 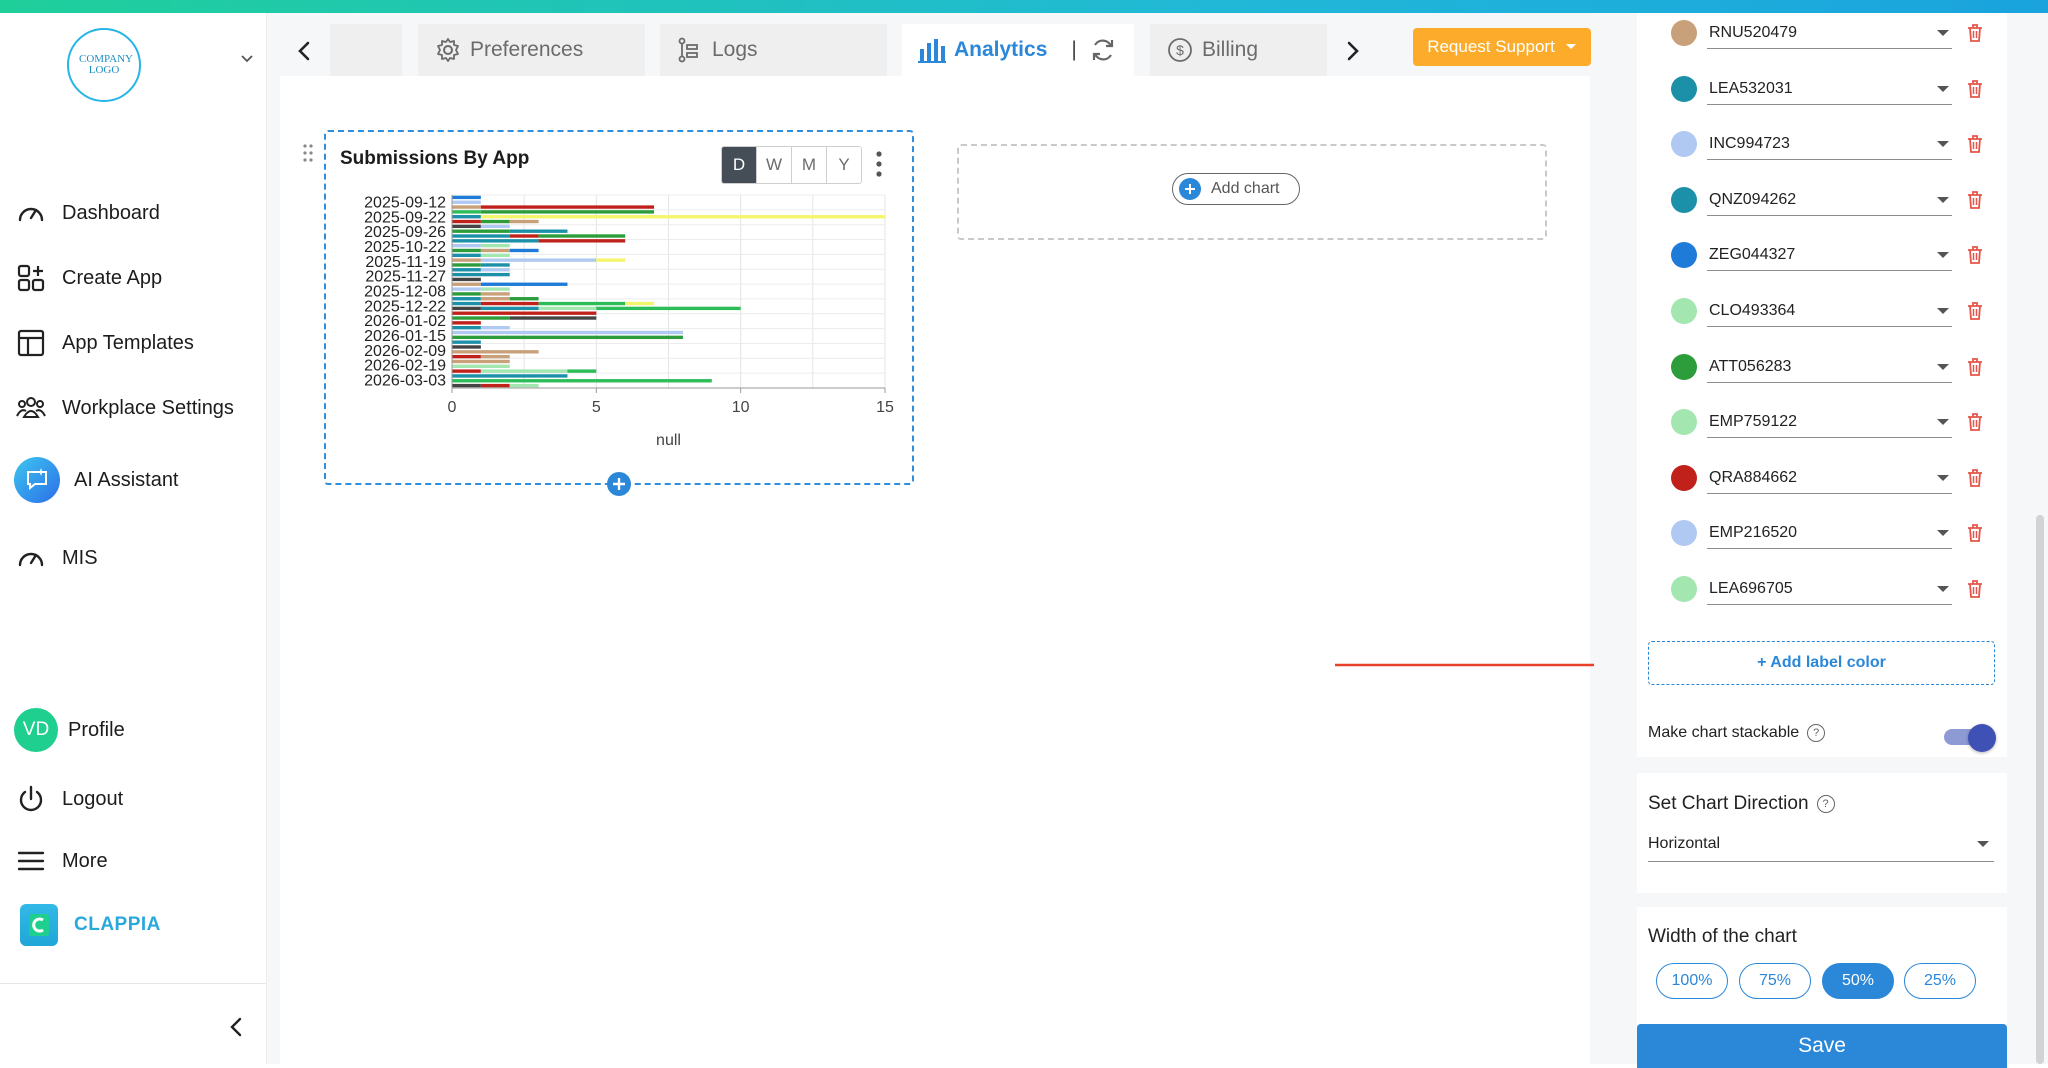 I want to click on label-select: CLO493364, so click(x=1829, y=311).